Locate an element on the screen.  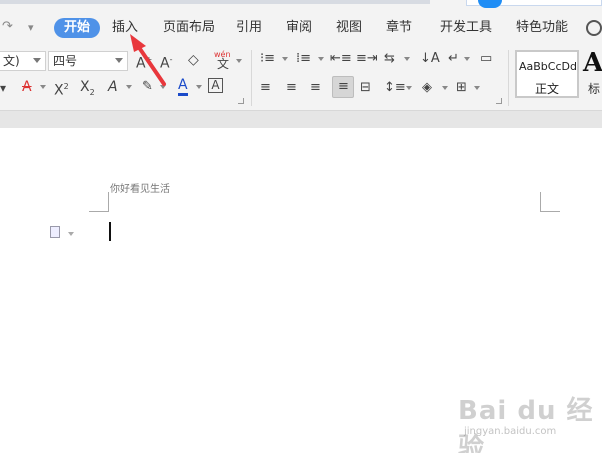
align-justify-button: ≡ is located at coordinates (343, 87).